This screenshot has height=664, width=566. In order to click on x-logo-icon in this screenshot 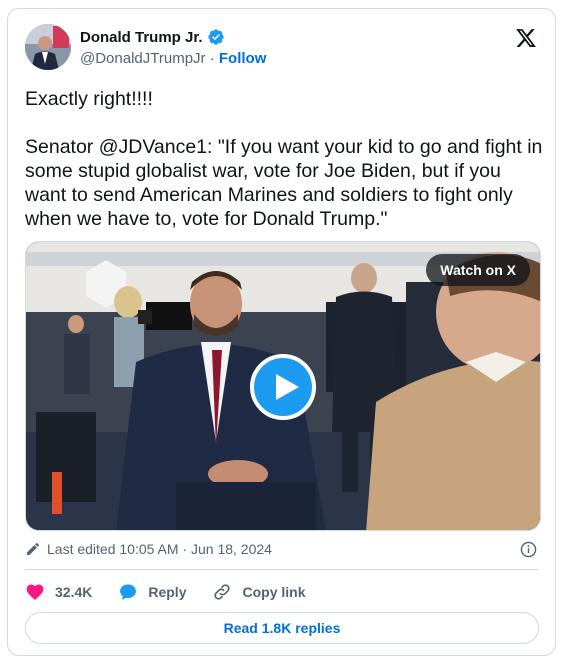, I will do `click(526, 38)`.